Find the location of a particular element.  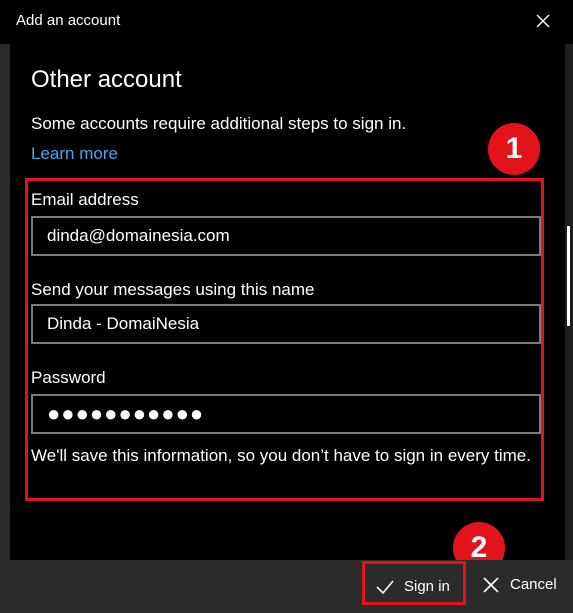

password-field is located at coordinates (286, 414).